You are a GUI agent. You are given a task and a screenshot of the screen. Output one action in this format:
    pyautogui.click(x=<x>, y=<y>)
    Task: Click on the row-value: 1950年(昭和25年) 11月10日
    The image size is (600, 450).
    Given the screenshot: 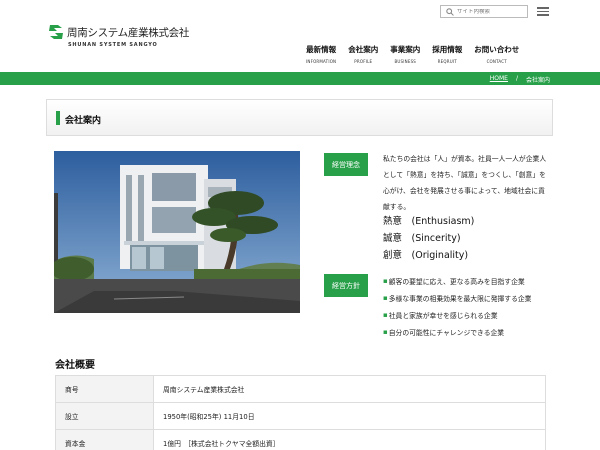 What is the action you would take?
    pyautogui.click(x=349, y=416)
    